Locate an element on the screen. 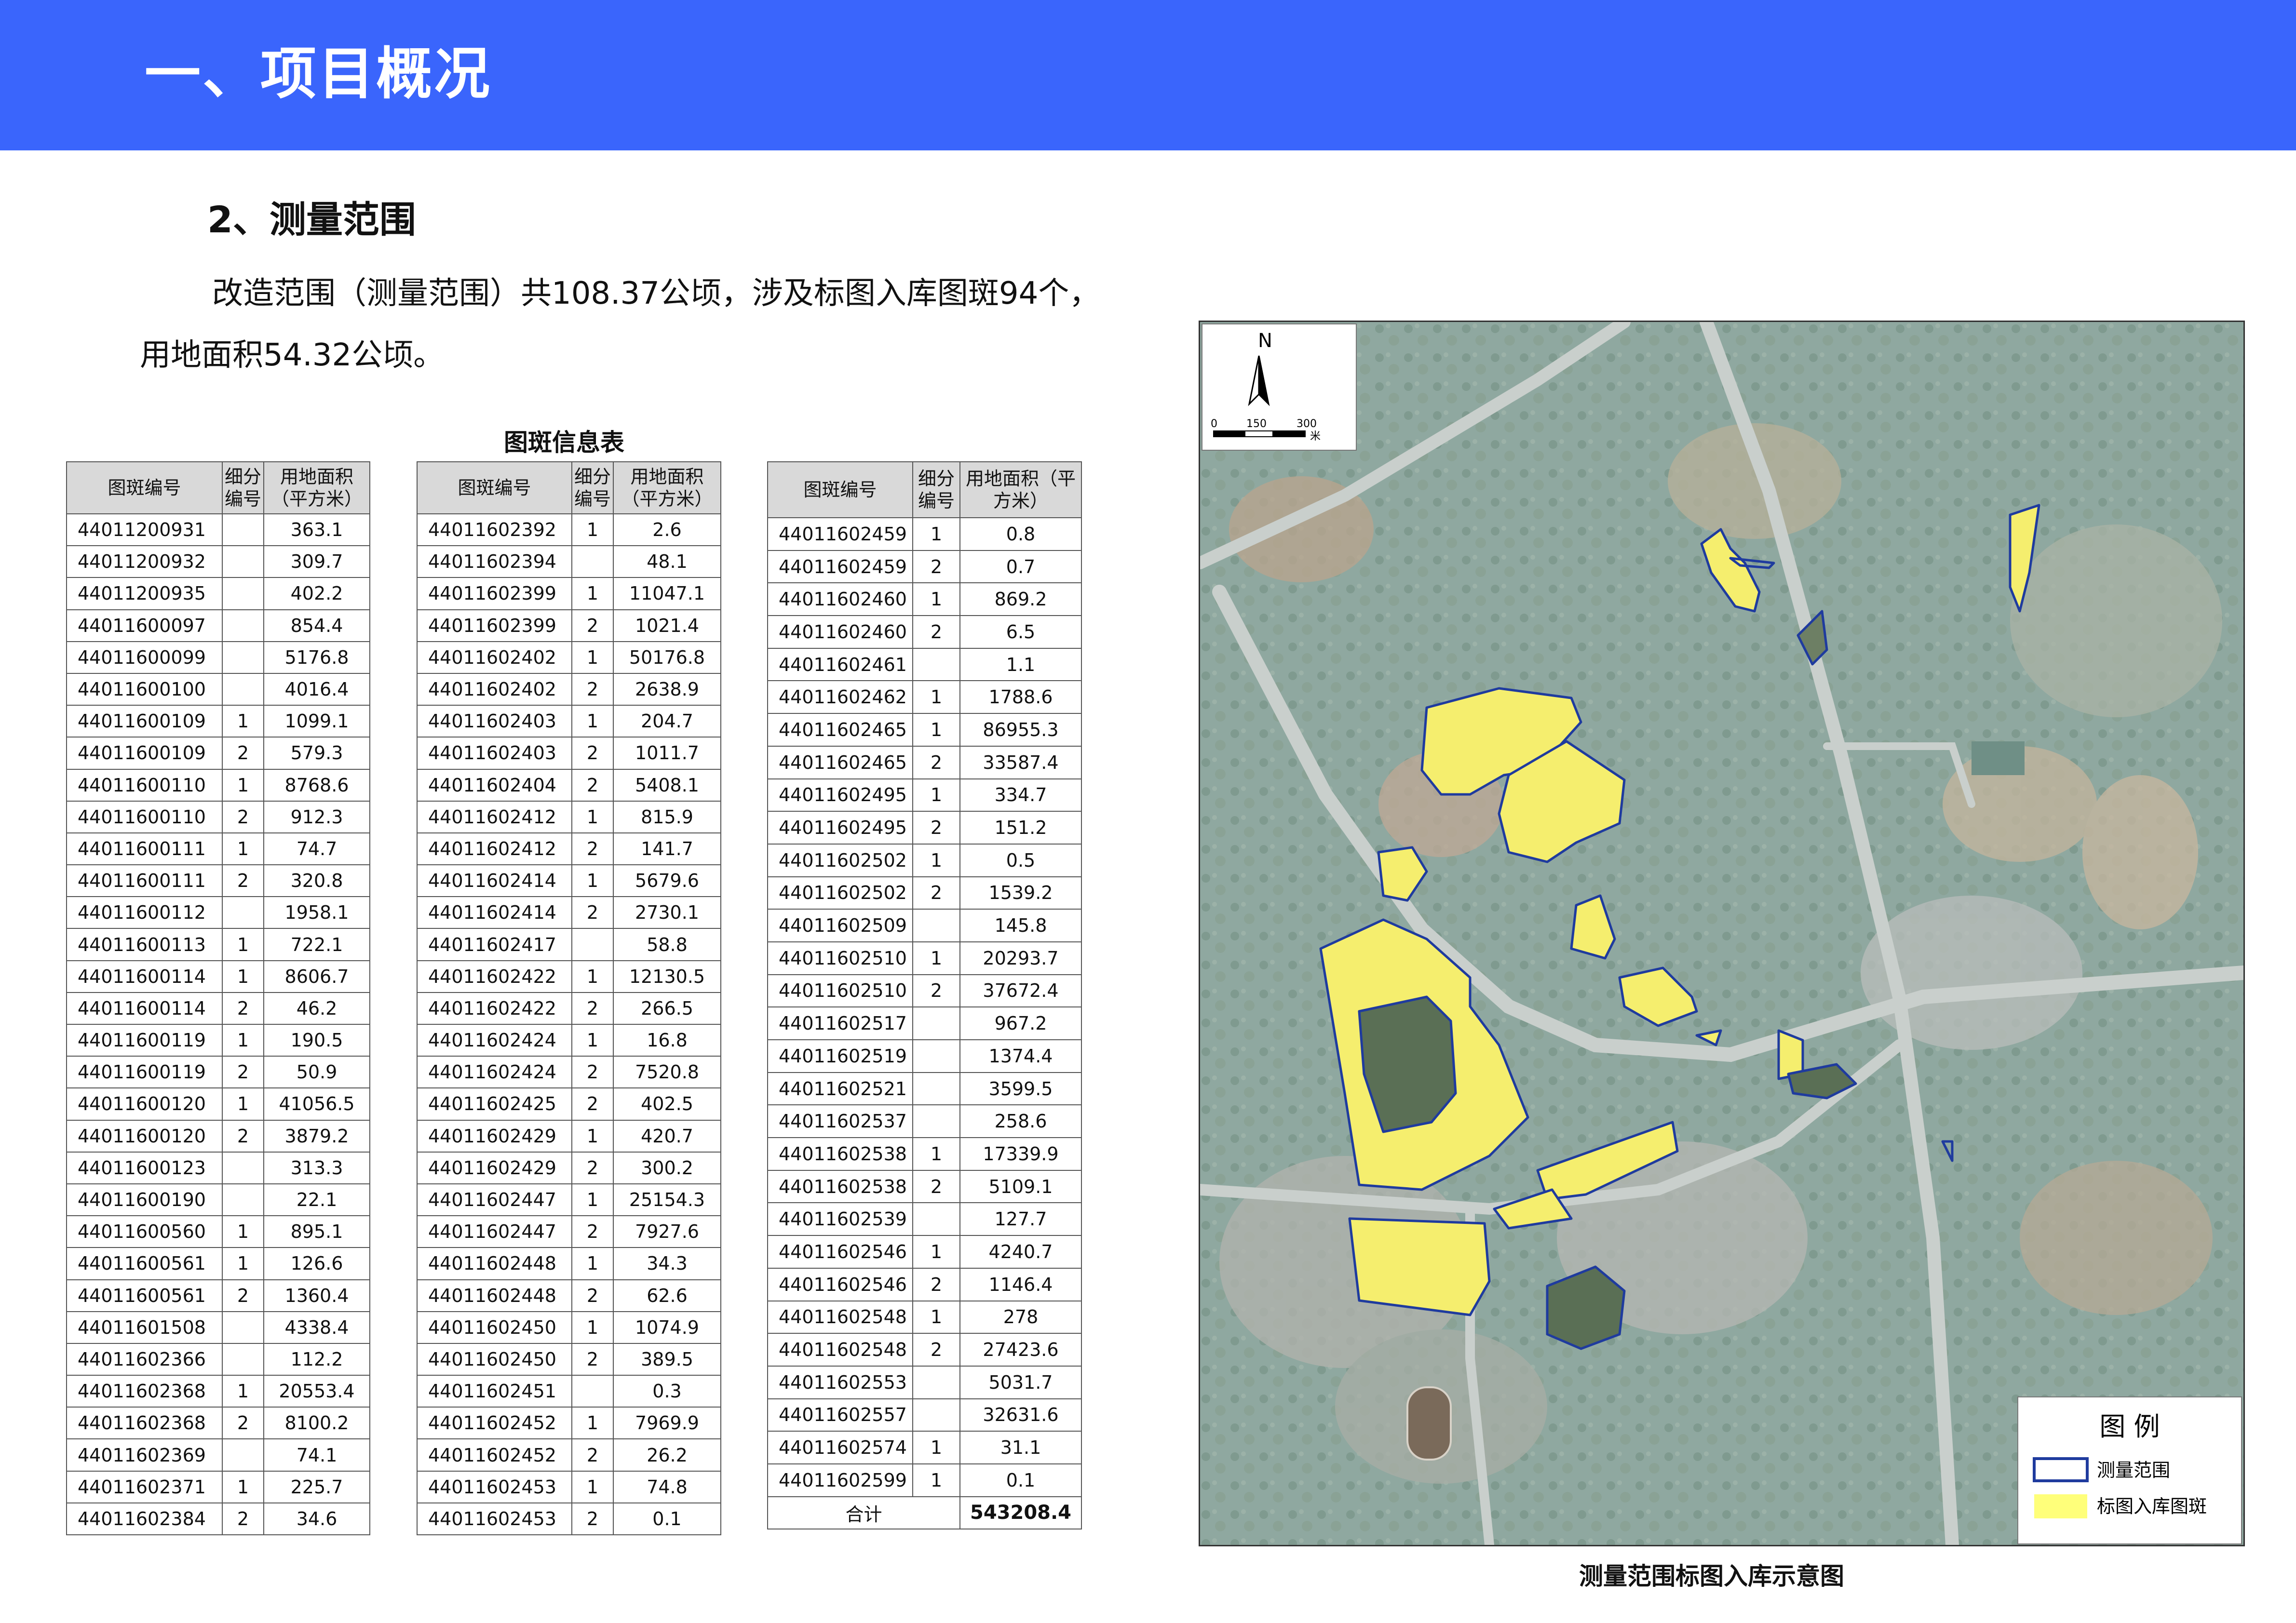 The width and height of the screenshot is (2296, 1623). table-row: 44011602402 1 50176.8 is located at coordinates (569, 658).